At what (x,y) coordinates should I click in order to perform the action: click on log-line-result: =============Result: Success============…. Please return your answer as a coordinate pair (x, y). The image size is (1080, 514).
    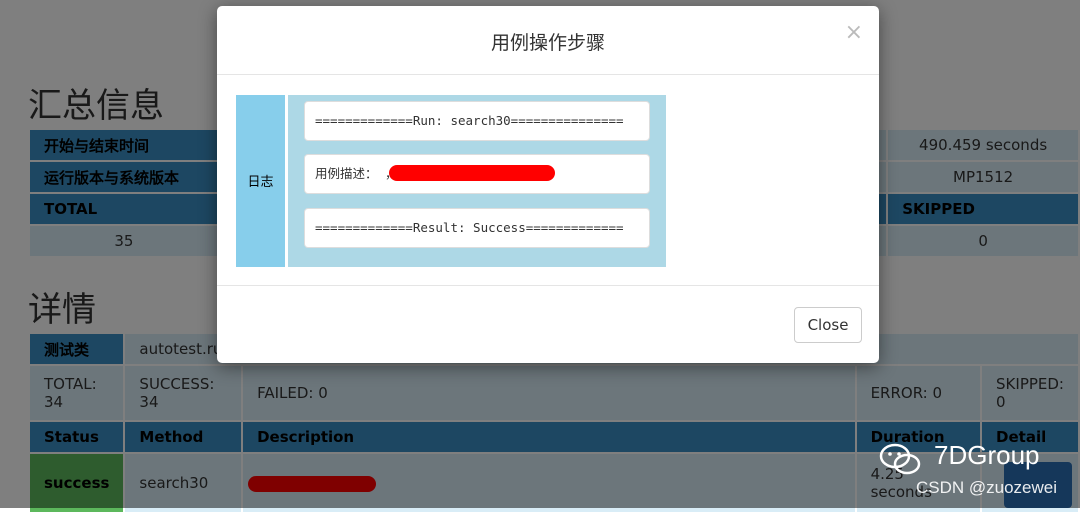
    Looking at the image, I should click on (477, 228).